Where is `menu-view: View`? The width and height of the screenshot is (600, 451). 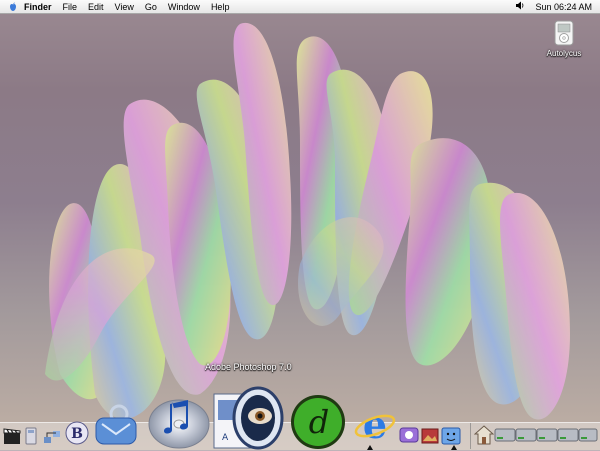 menu-view: View is located at coordinates (124, 7).